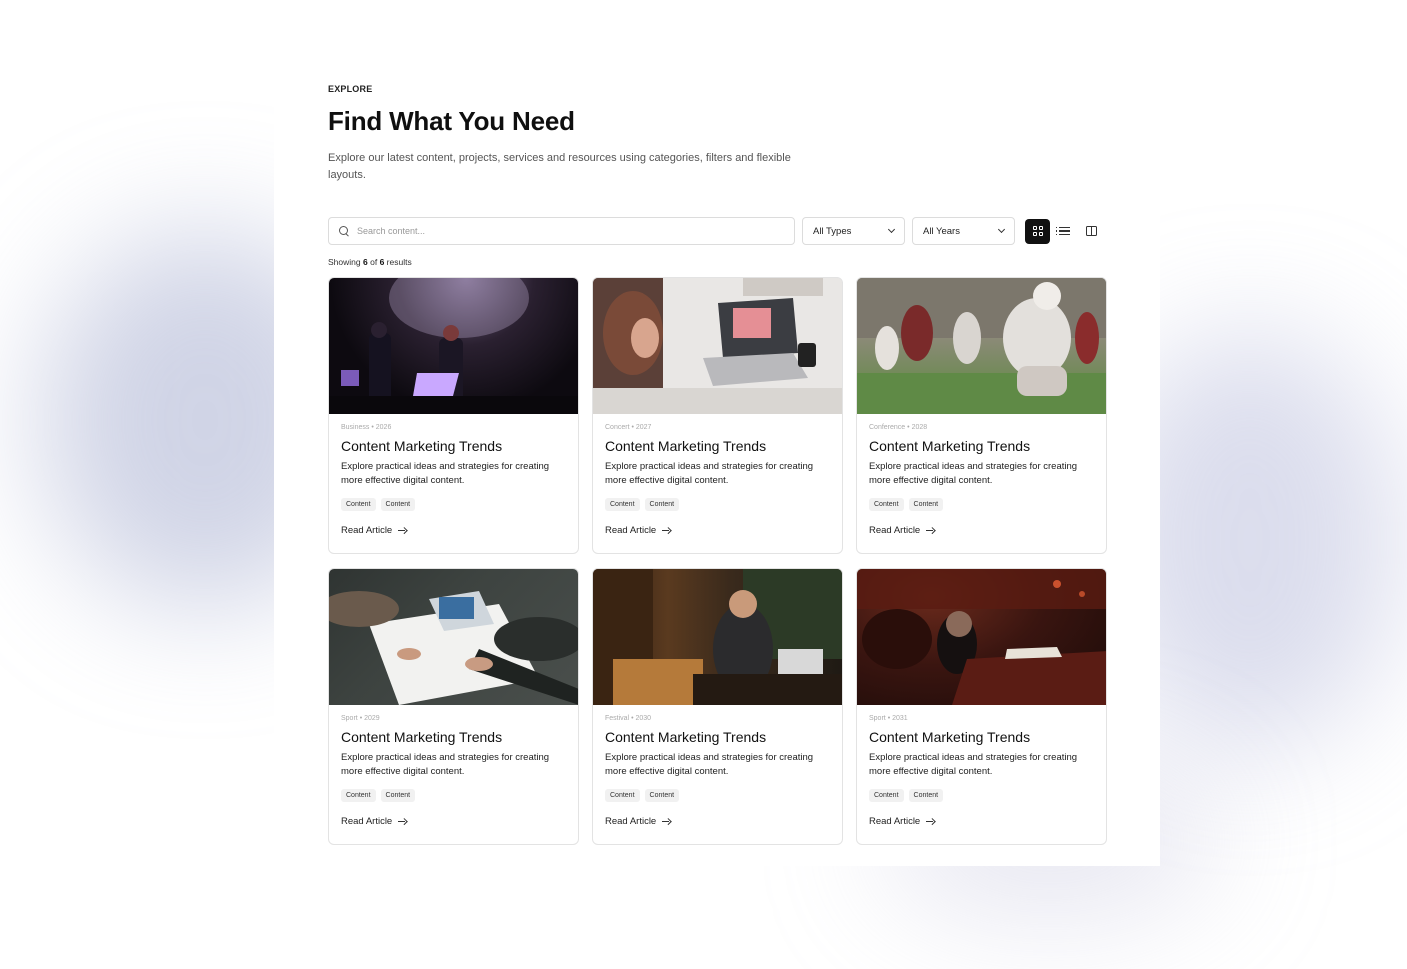 The height and width of the screenshot is (969, 1407). I want to click on concert-performers-photo, so click(453, 346).